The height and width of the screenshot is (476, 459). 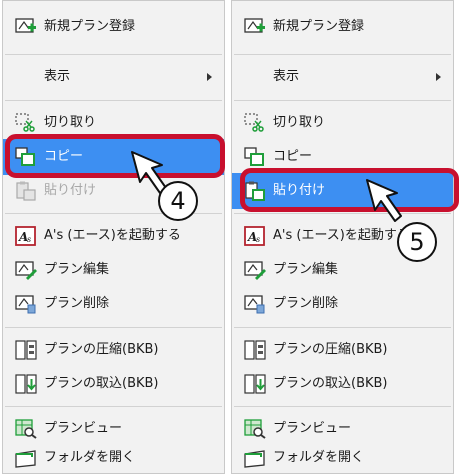 I want to click on menu-item-launch-as: A s A's (エース)を起動する, so click(x=113, y=236).